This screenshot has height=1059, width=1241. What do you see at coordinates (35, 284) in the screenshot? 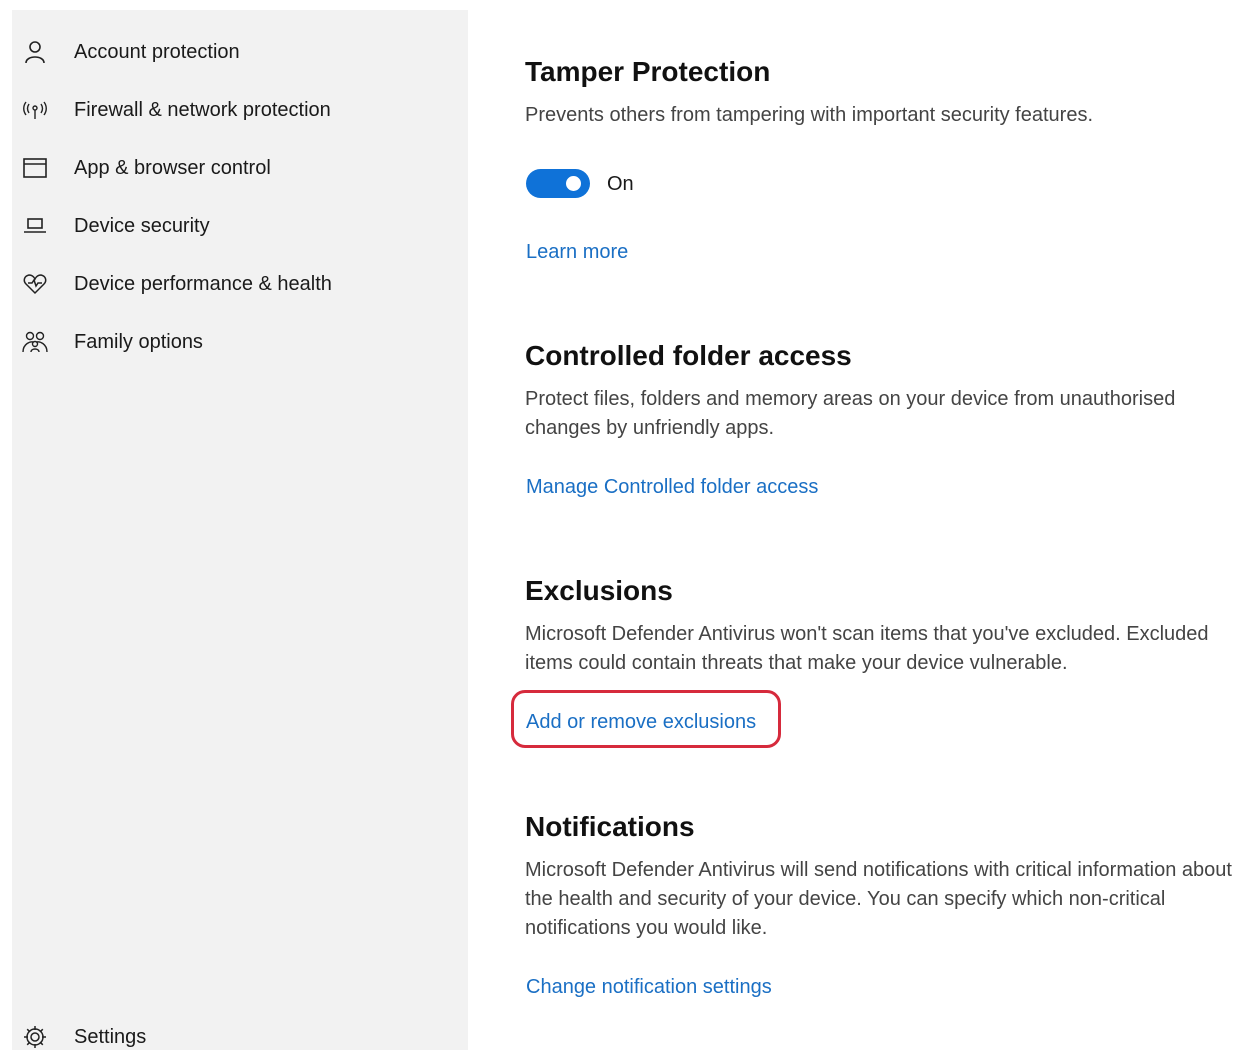
I see `heart-pulse-icon` at bounding box center [35, 284].